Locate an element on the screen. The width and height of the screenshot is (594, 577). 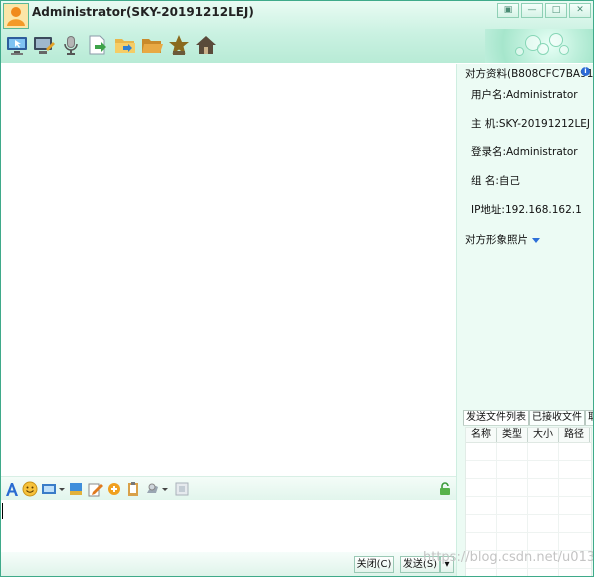
home-button is located at coordinates (206, 45).